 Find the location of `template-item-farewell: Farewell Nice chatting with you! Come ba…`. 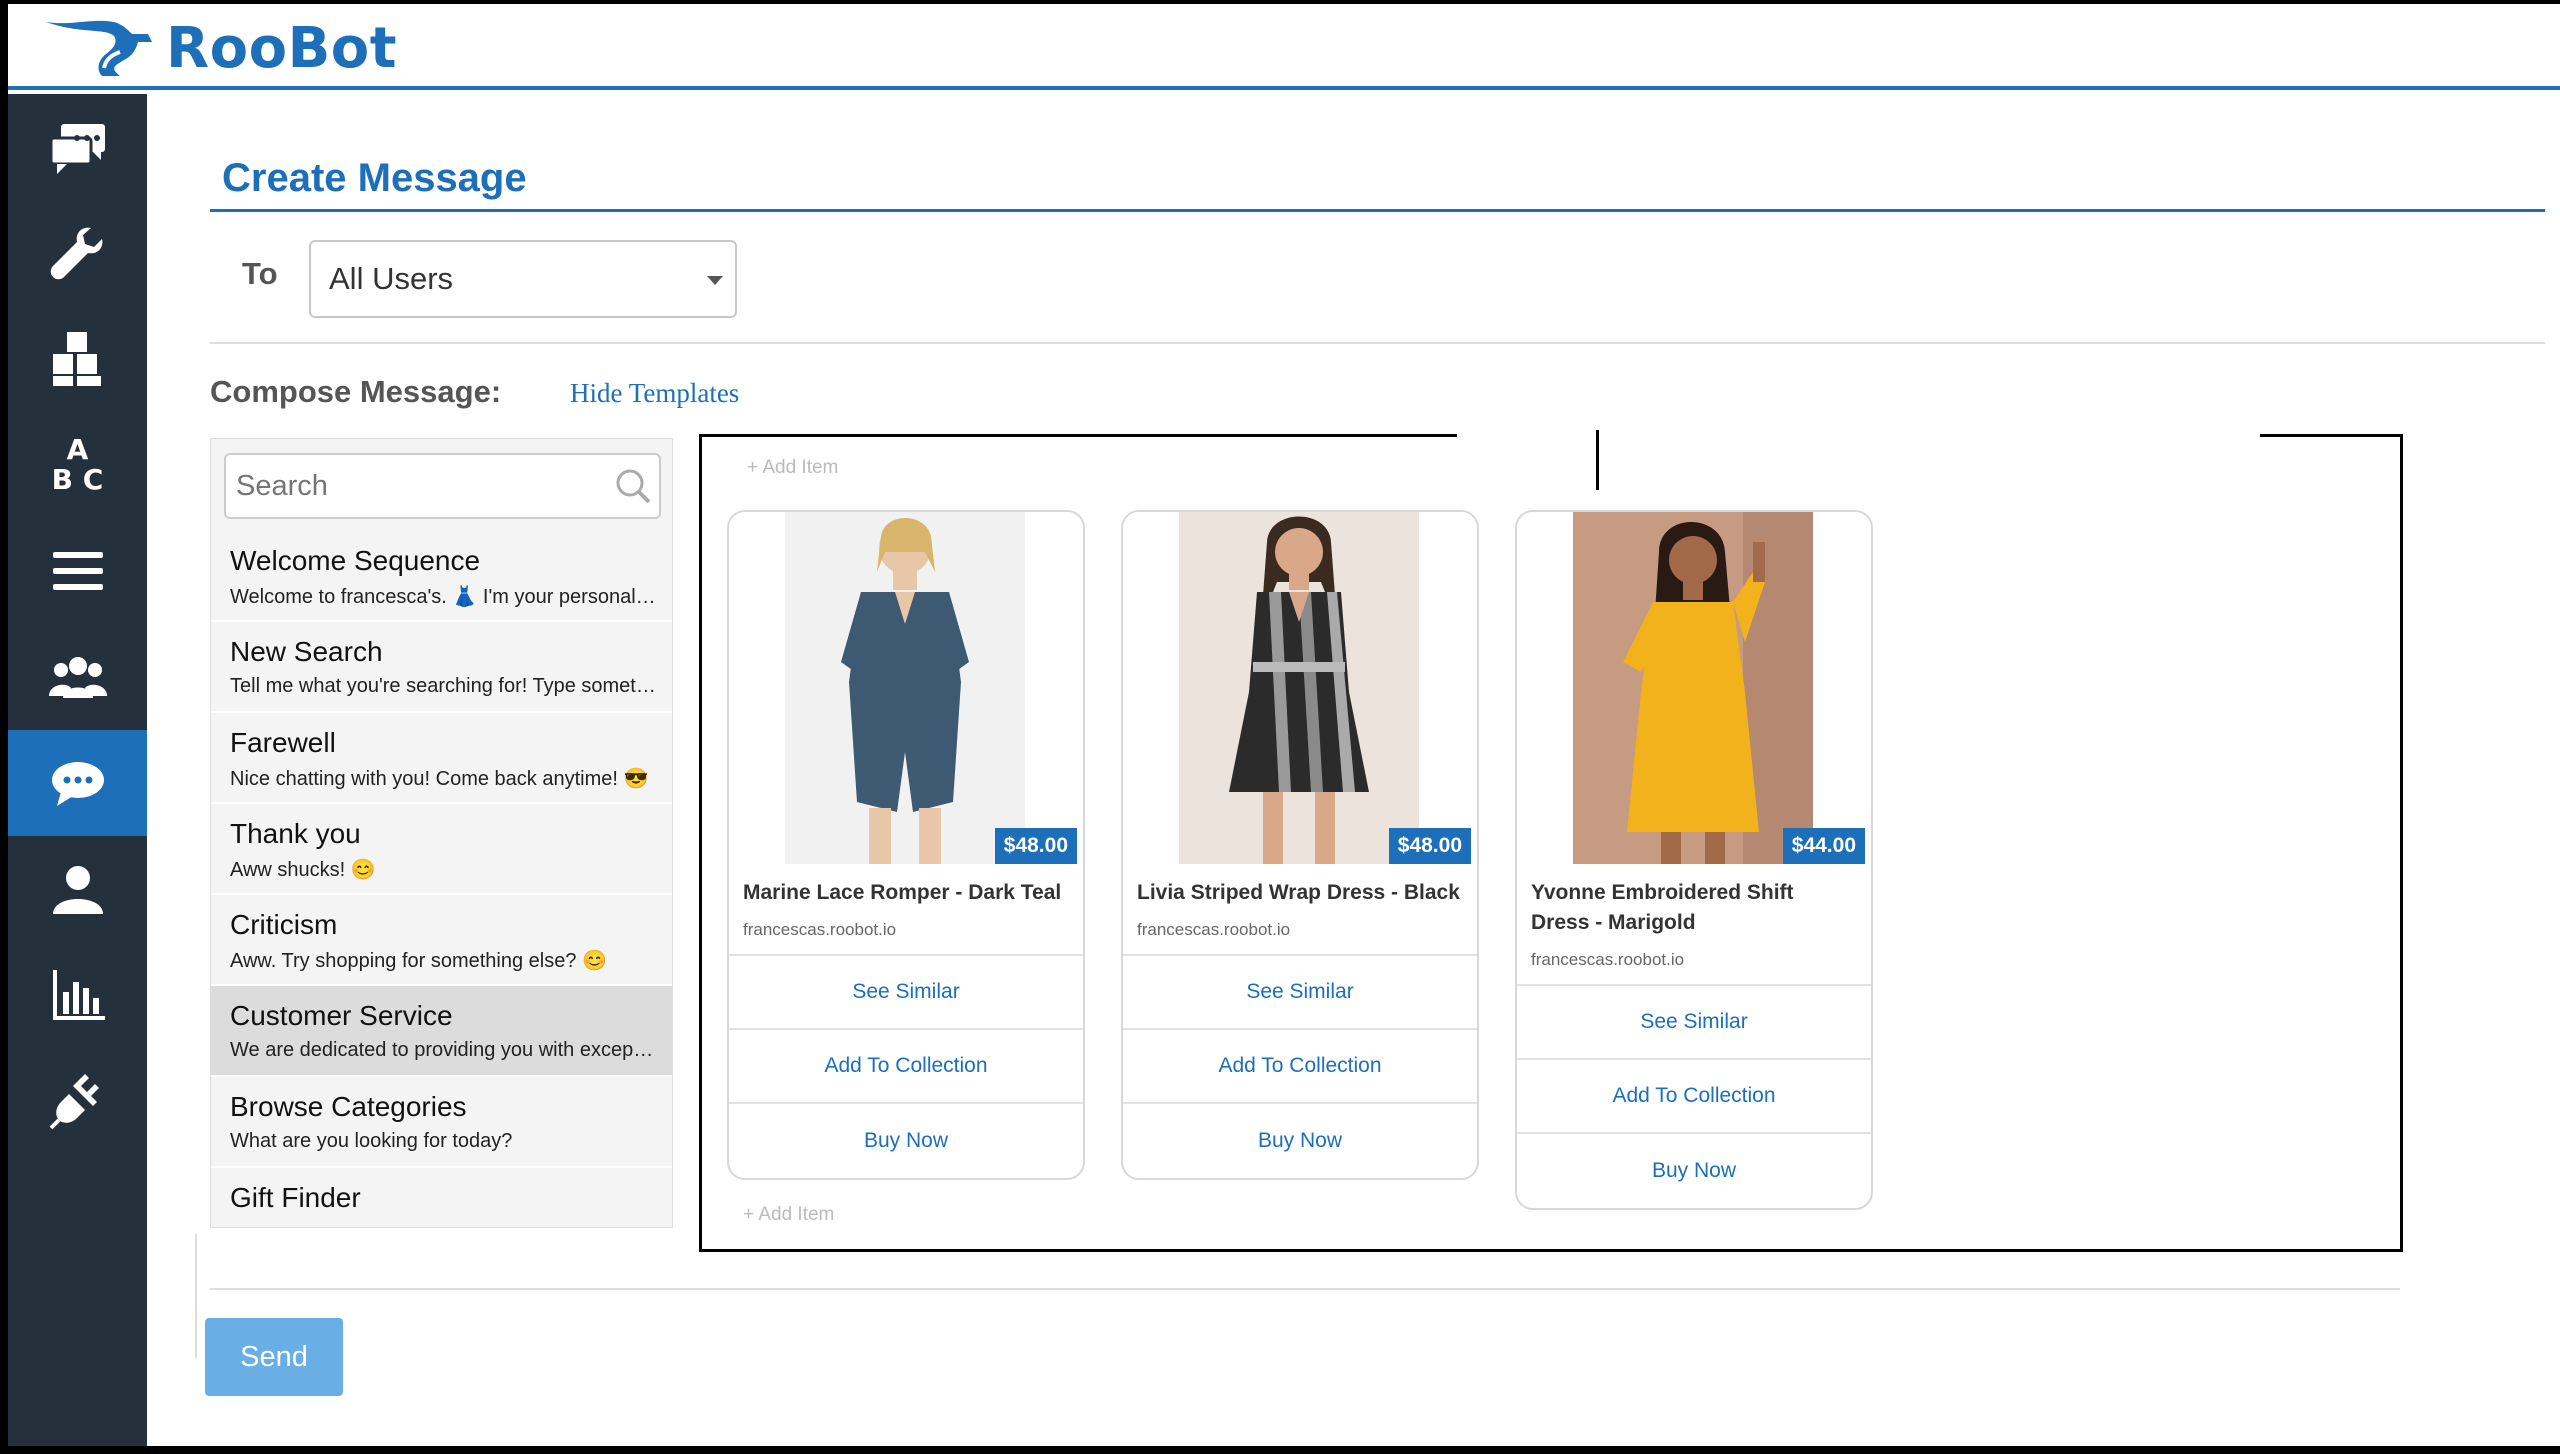

template-item-farewell: Farewell Nice chatting with you! Come ba… is located at coordinates (441, 758).